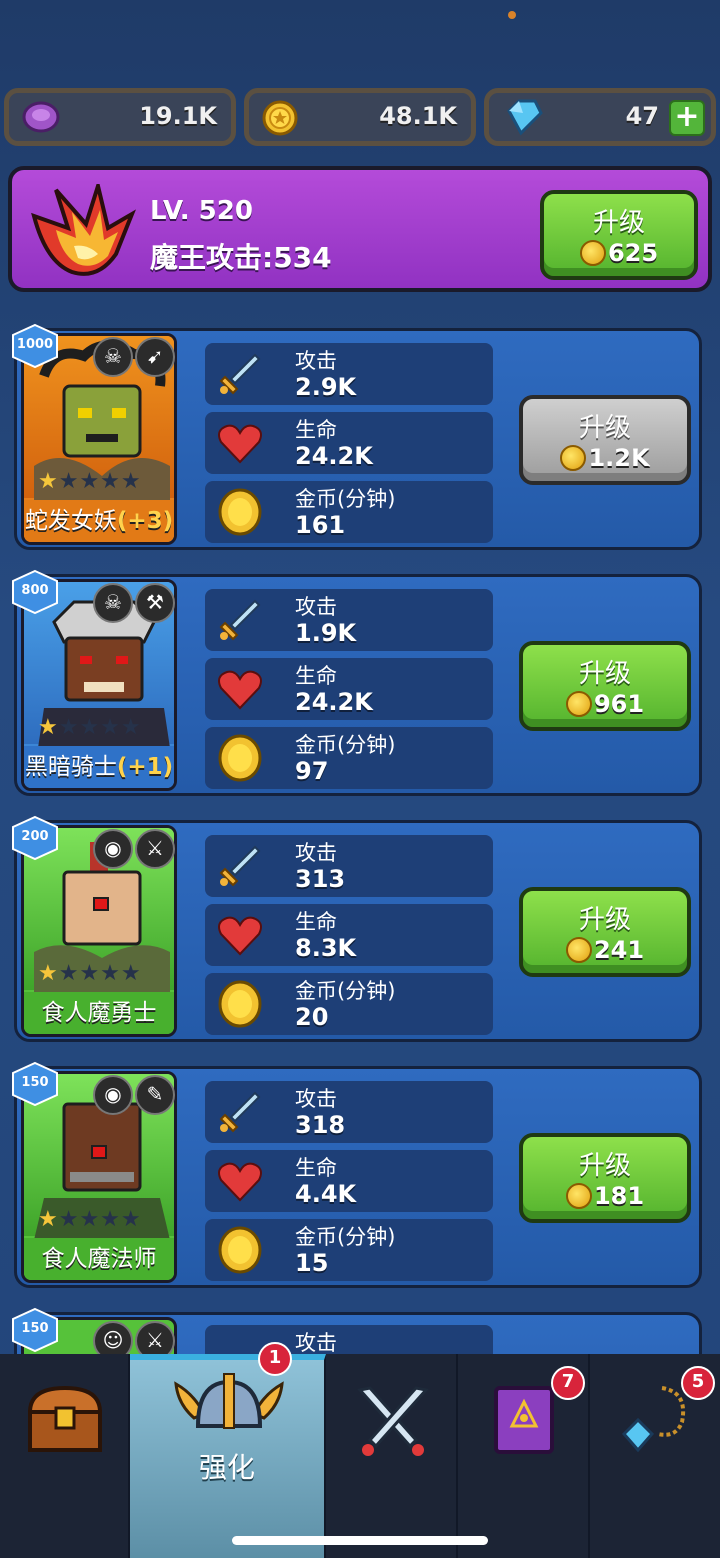  Describe the element at coordinates (698, 1383) in the screenshot. I see `tab-amulet-badge: 5` at that location.